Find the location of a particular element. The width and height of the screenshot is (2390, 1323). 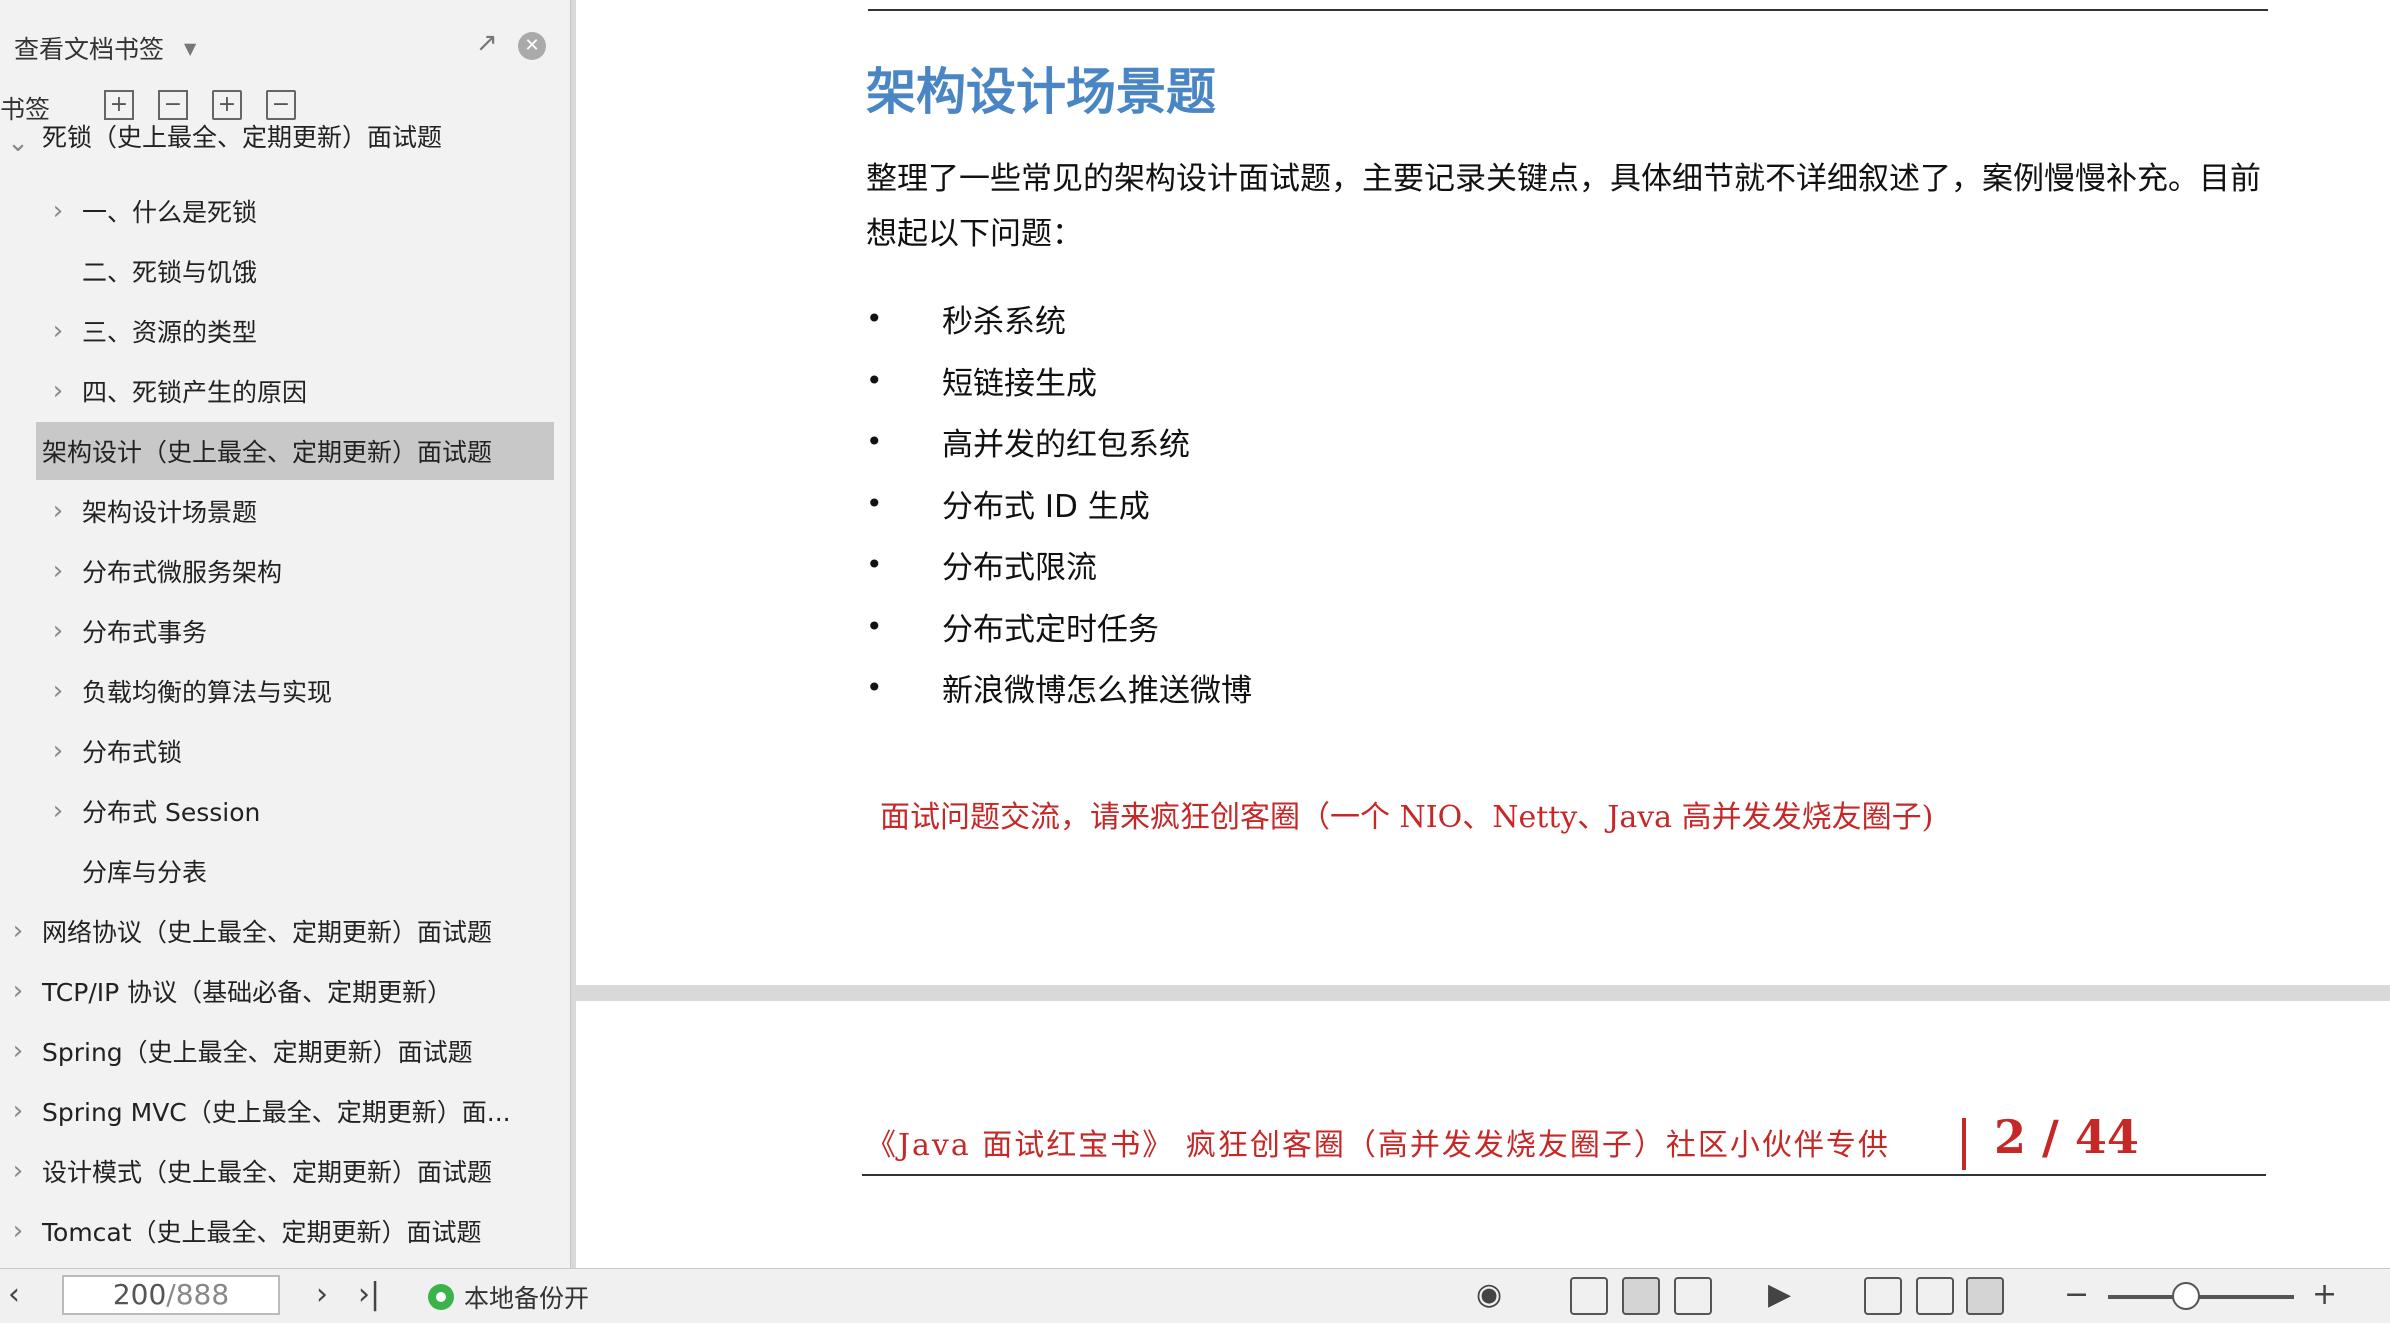

single-page-icon is located at coordinates (1641, 1296).